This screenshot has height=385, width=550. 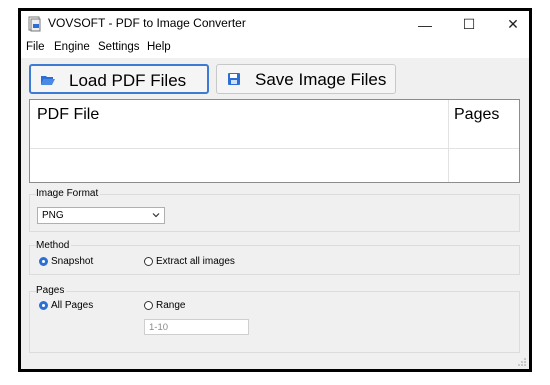 What do you see at coordinates (274, 322) in the screenshot?
I see `pages-group` at bounding box center [274, 322].